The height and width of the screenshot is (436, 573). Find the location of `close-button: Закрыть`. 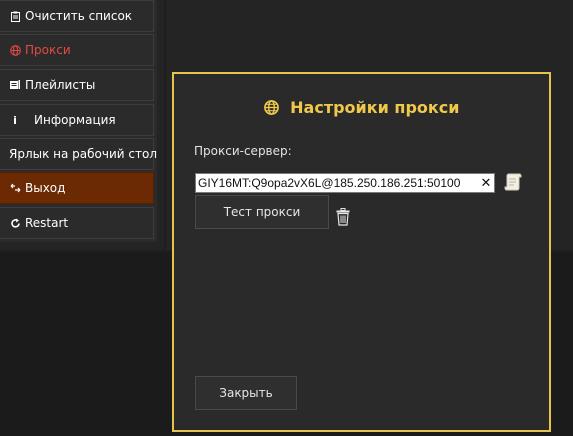

close-button: Закрыть is located at coordinates (246, 393).